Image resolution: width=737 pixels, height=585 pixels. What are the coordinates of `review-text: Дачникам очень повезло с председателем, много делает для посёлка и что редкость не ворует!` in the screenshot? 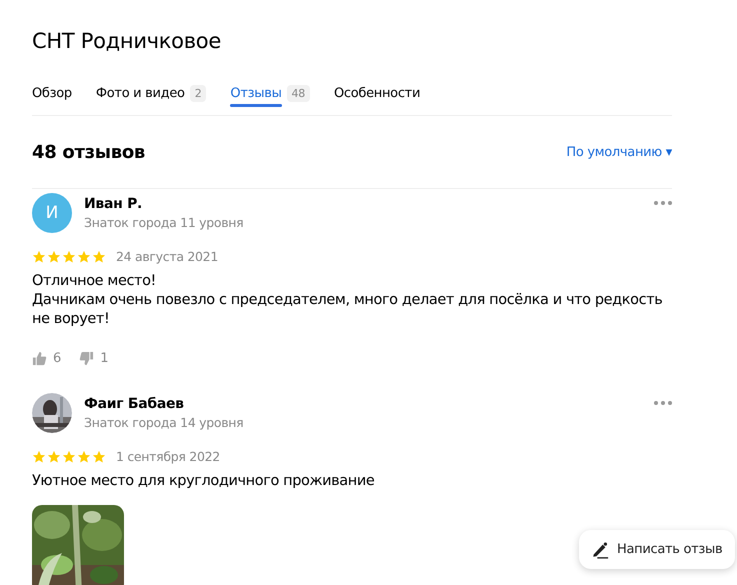 It's located at (348, 310).